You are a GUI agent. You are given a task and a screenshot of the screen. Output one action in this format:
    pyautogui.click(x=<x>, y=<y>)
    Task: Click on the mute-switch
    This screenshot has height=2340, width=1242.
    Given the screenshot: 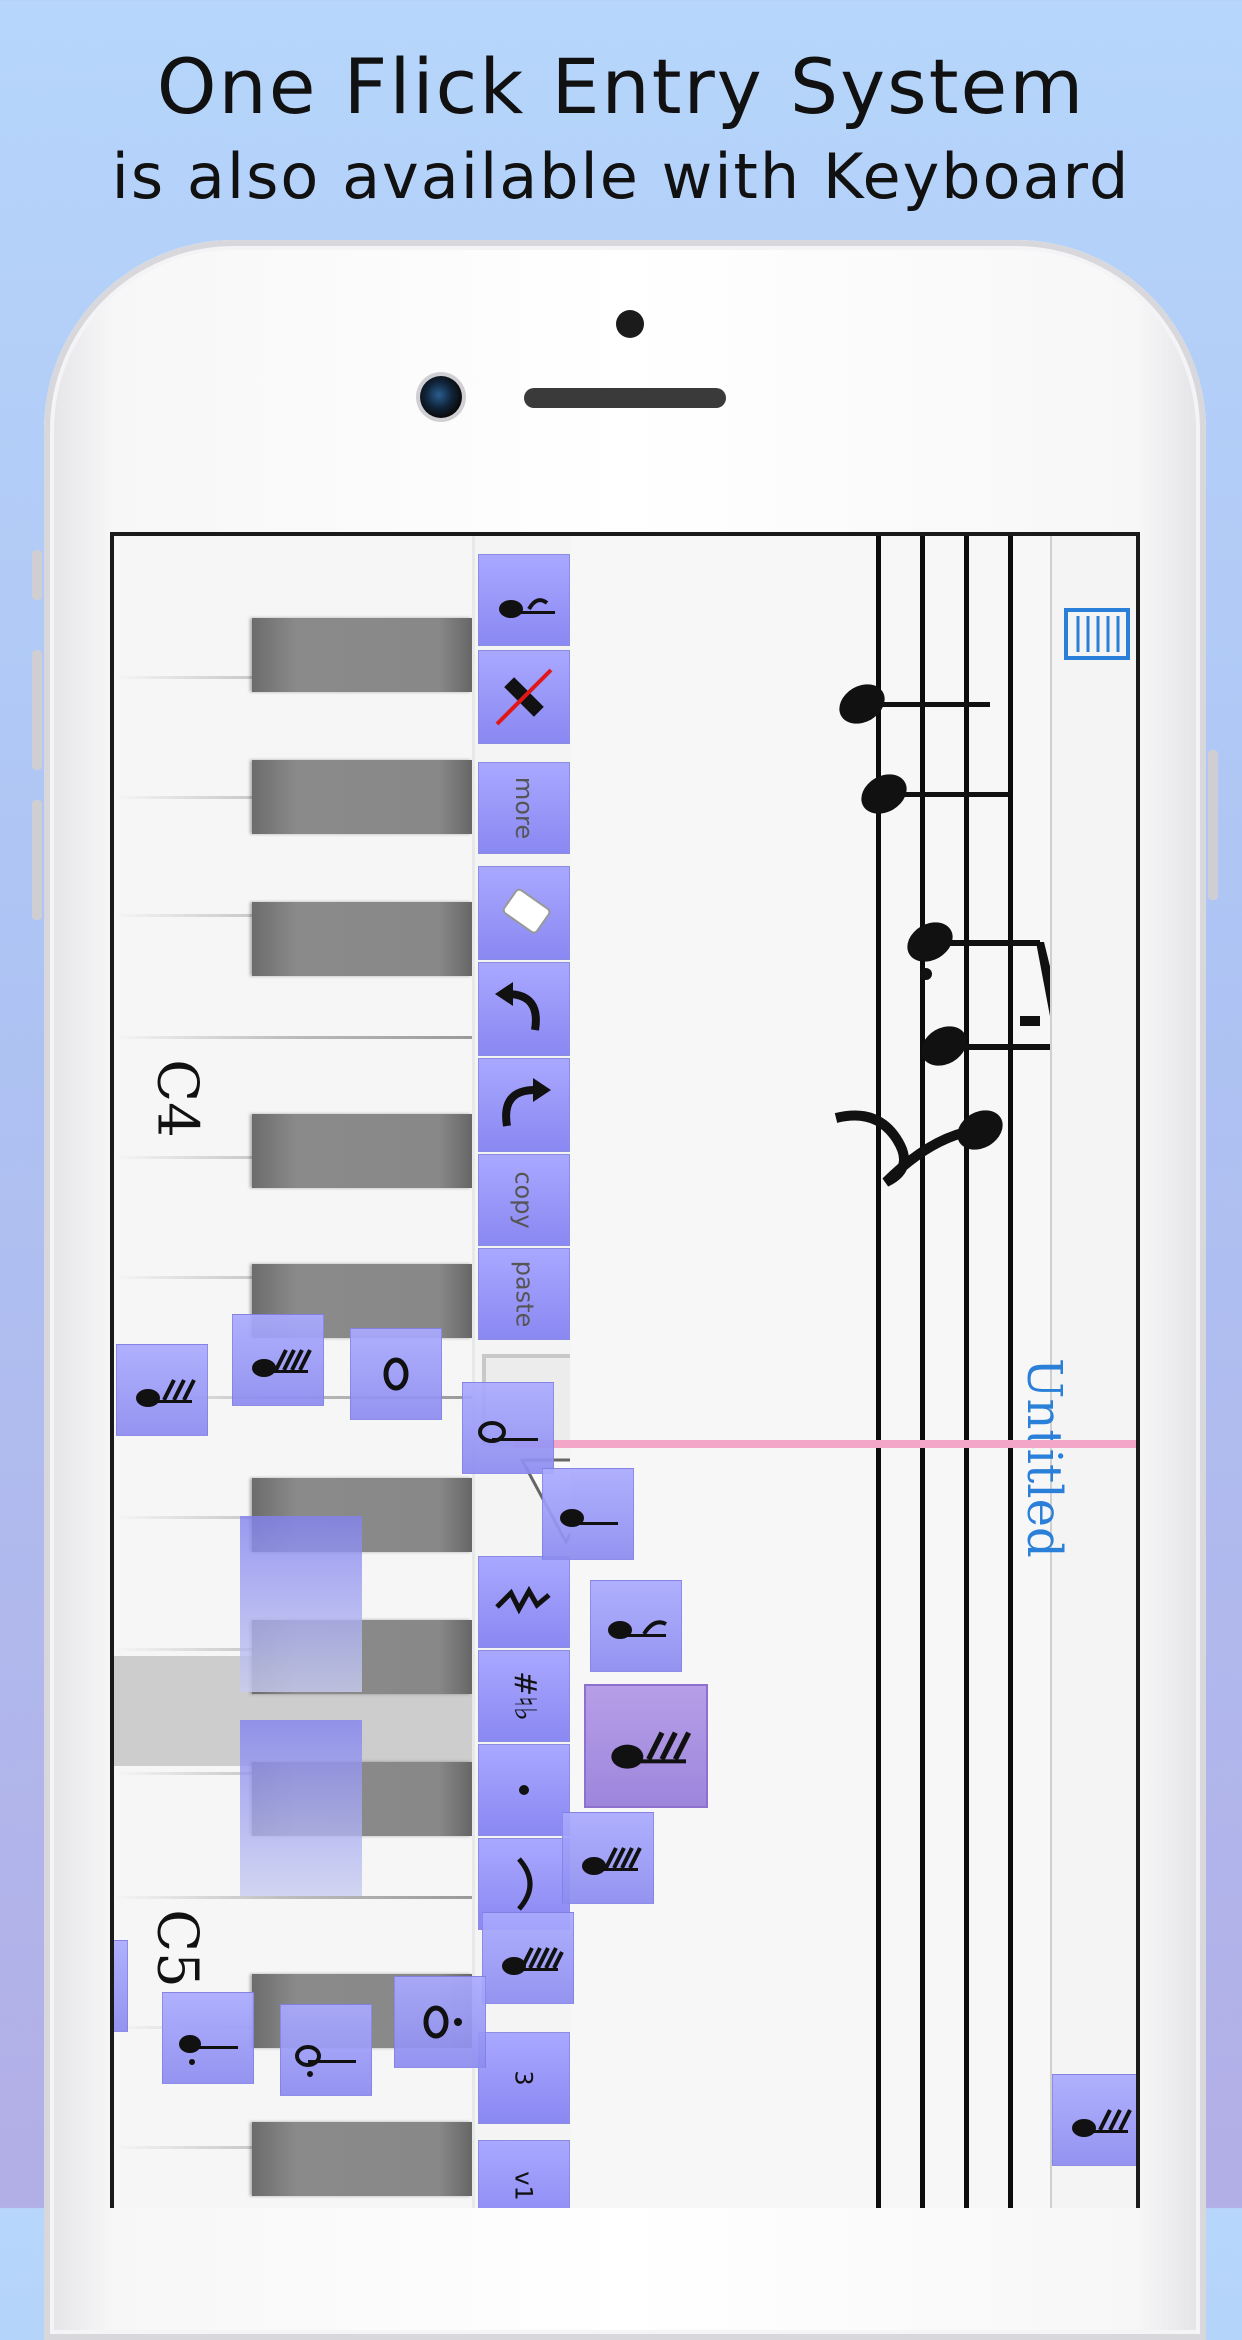 What is the action you would take?
    pyautogui.click(x=37, y=575)
    